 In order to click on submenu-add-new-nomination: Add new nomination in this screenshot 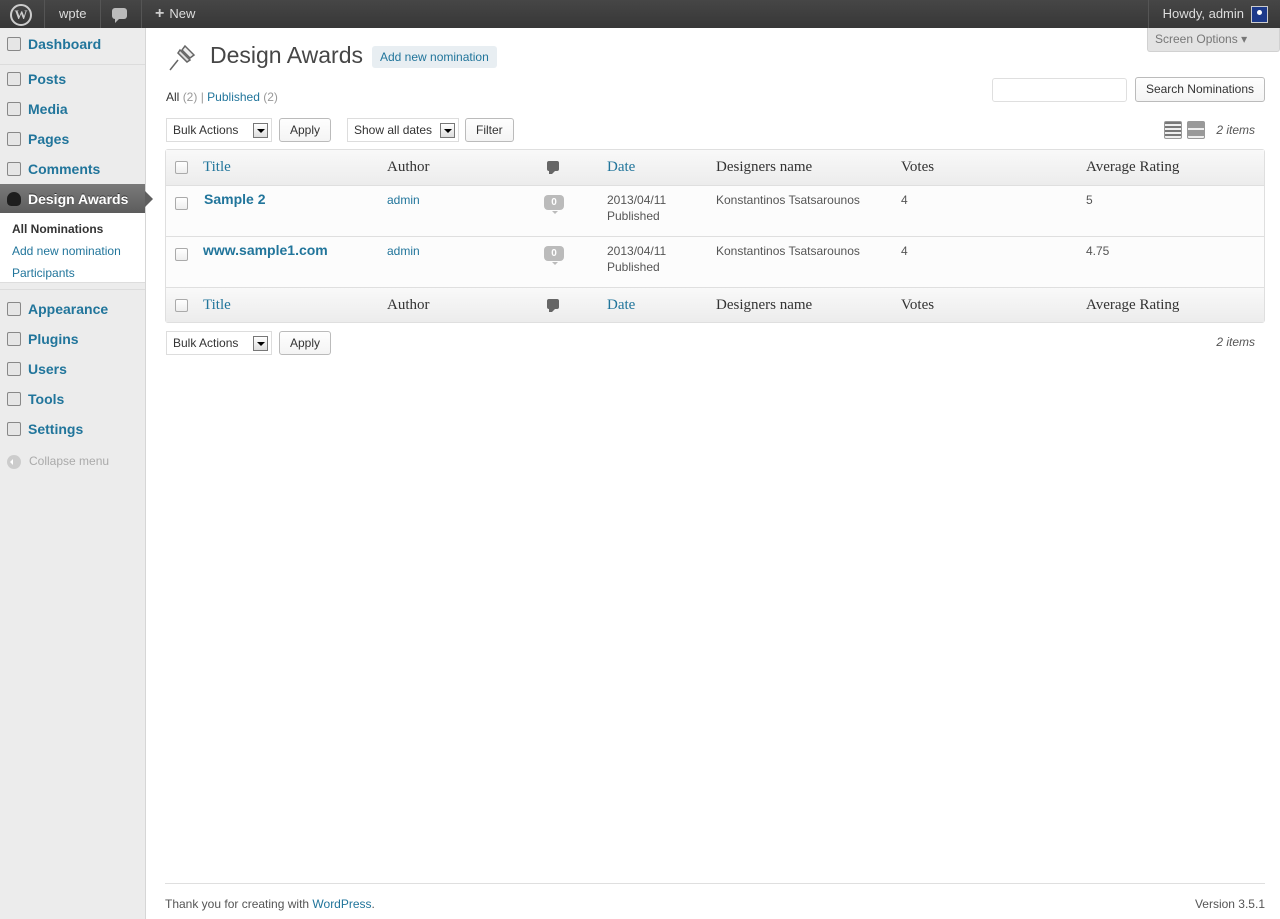, I will do `click(66, 251)`.